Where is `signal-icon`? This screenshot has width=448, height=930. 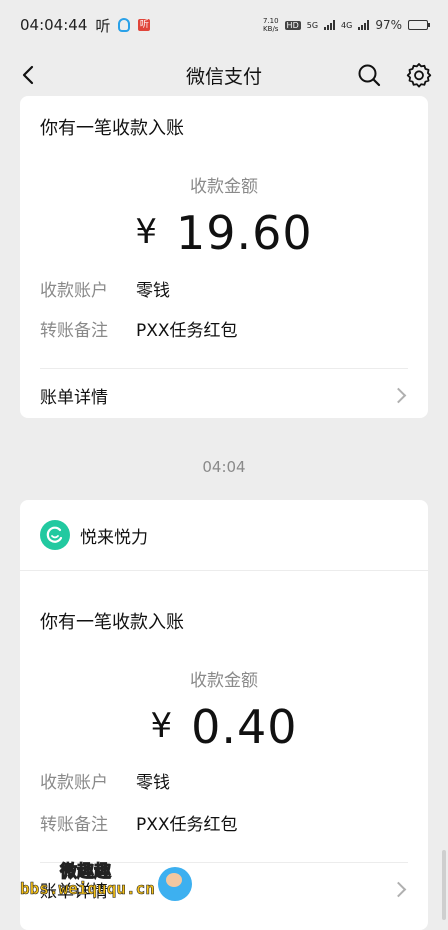
signal-icon is located at coordinates (330, 25).